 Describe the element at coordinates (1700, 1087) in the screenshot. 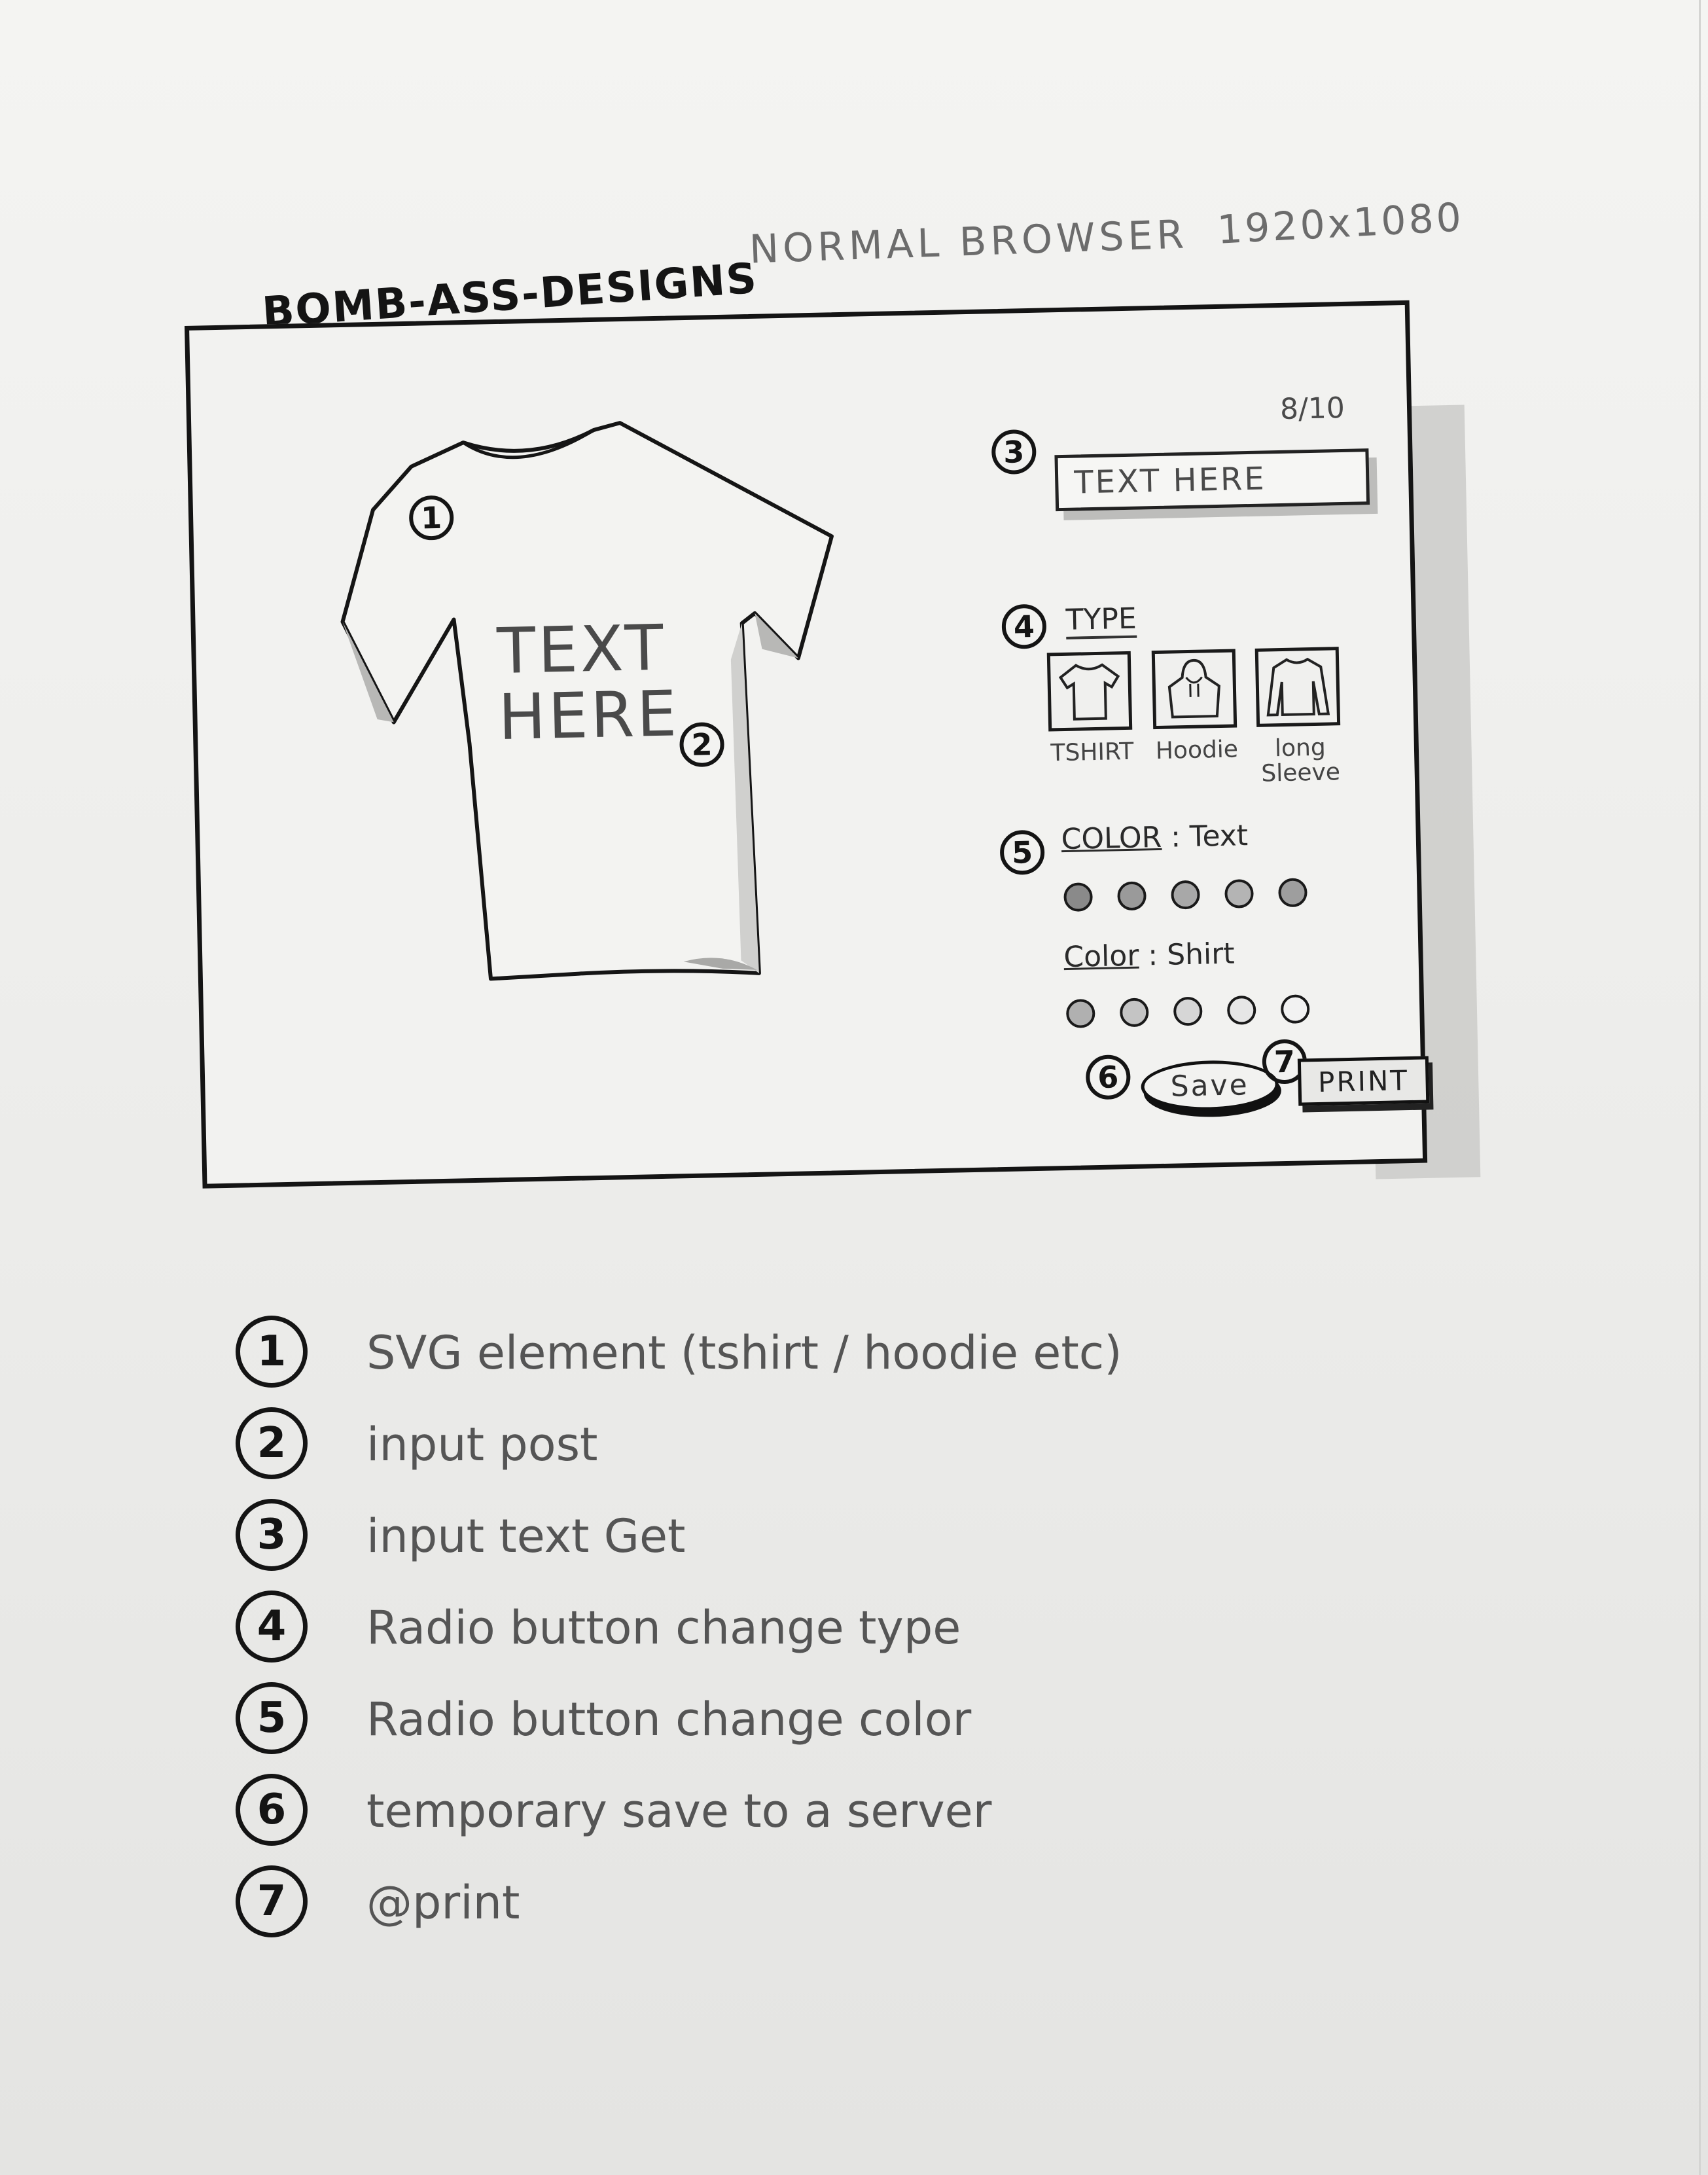

I see `paper-edge` at that location.